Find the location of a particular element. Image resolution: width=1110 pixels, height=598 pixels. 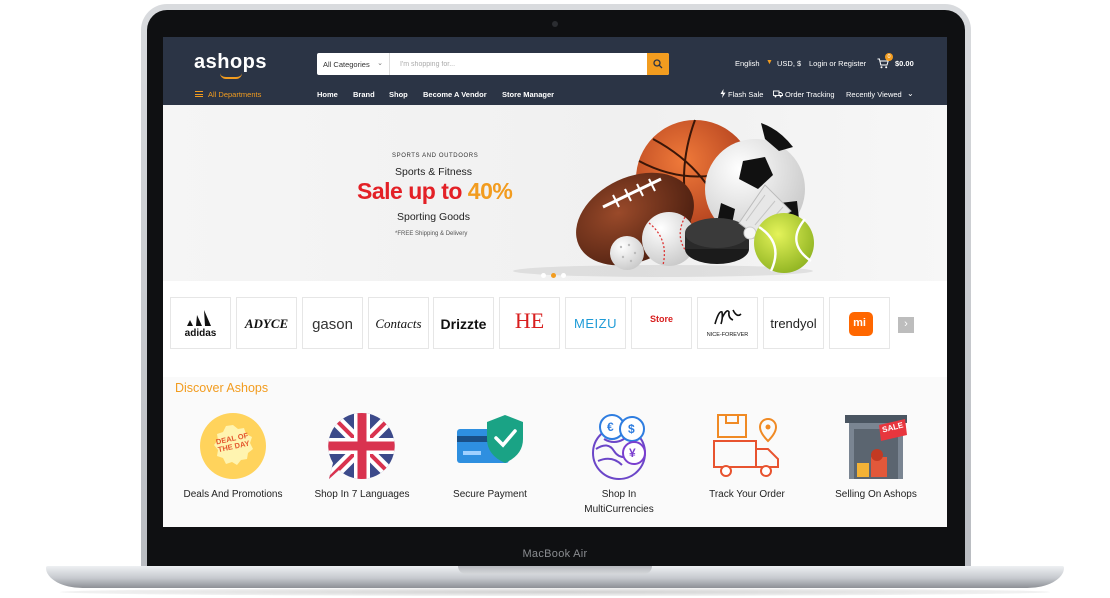

feature-languages: Shop In 7 Languages is located at coordinates (362, 456).